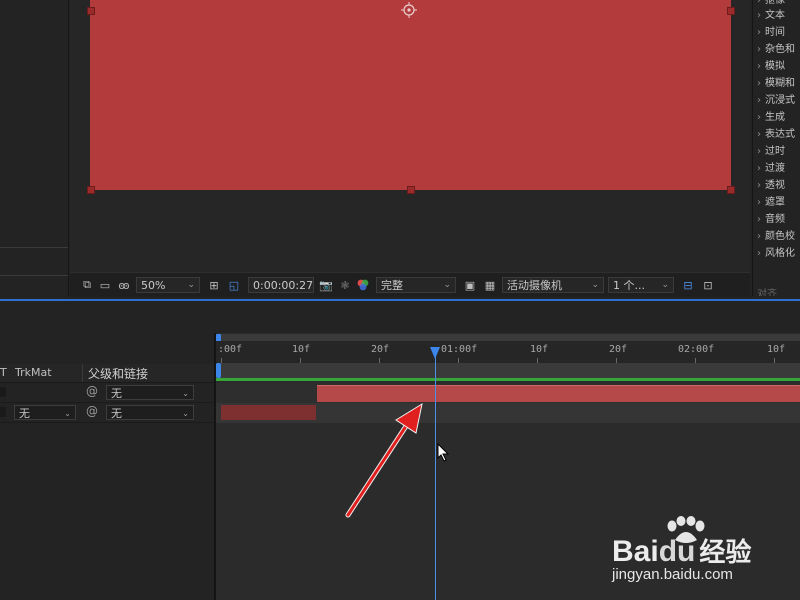 This screenshot has width=800, height=600. I want to click on annotation-arrow-icon, so click(384, 460).